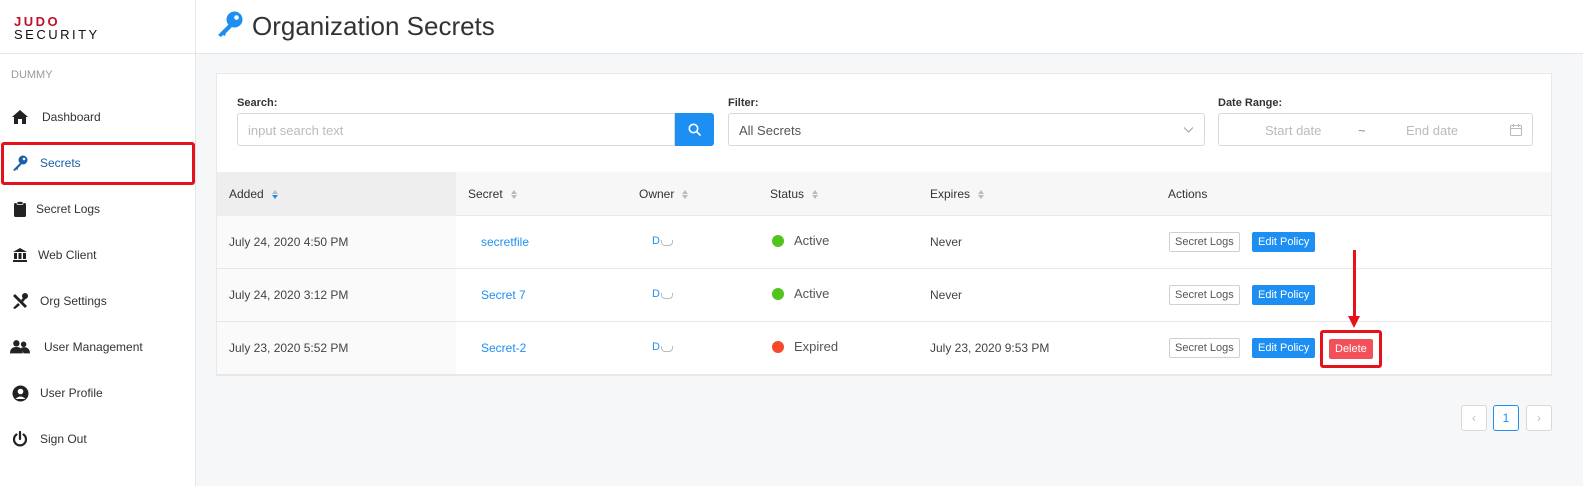  I want to click on sidebar-item-label: Org Settings, so click(73, 301).